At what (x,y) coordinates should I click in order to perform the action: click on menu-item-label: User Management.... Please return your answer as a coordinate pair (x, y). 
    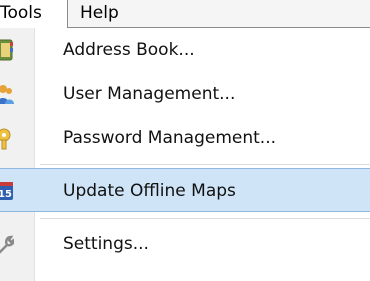
    Looking at the image, I should click on (149, 94).